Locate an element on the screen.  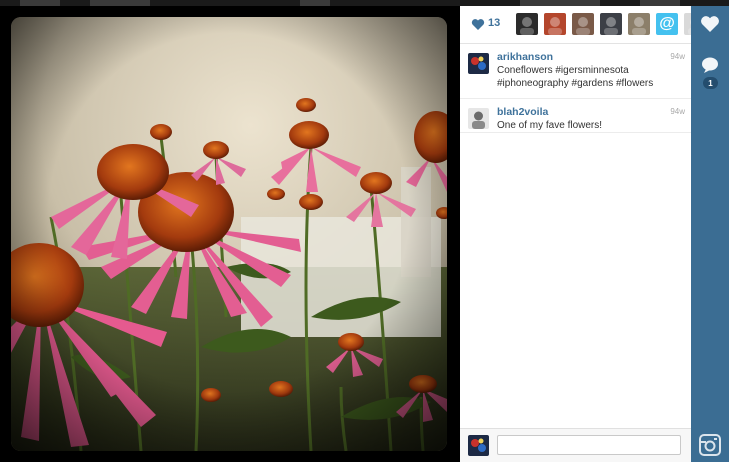
comment-username: blah2voila is located at coordinates (522, 112).